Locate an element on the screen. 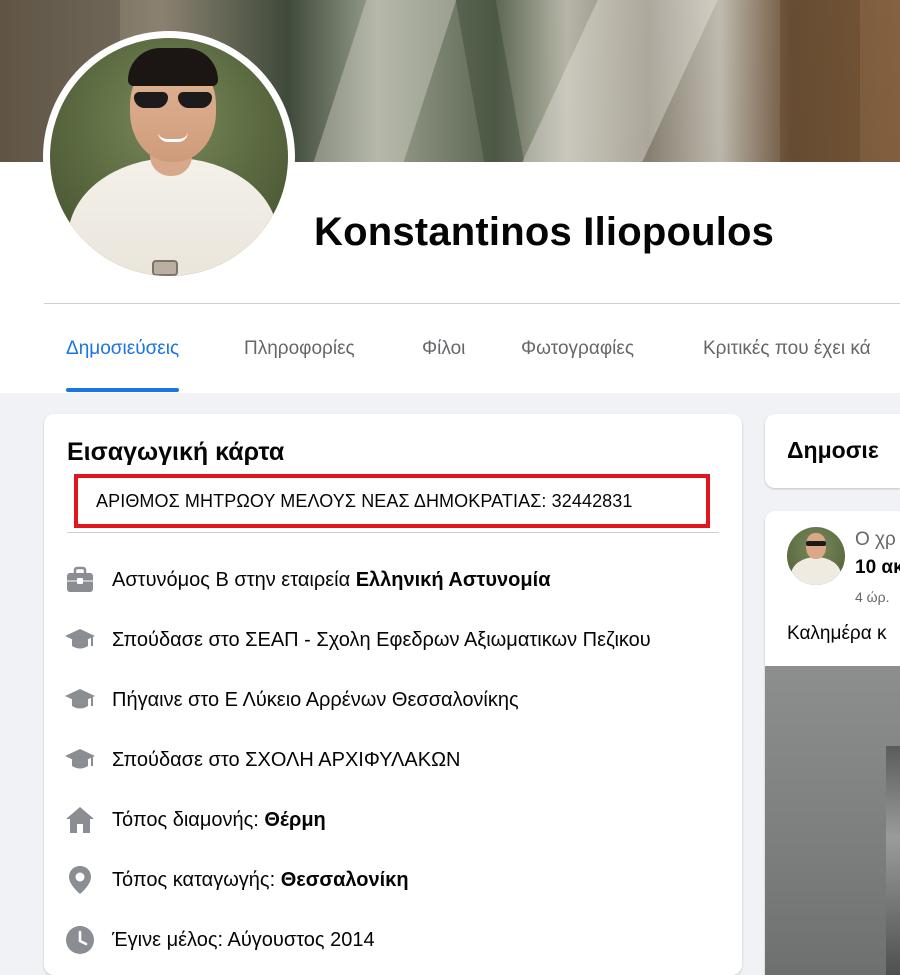  post-card: Ο χρ 10 ακ 4 ώρ. Καλημέρα κ is located at coordinates (832, 743).